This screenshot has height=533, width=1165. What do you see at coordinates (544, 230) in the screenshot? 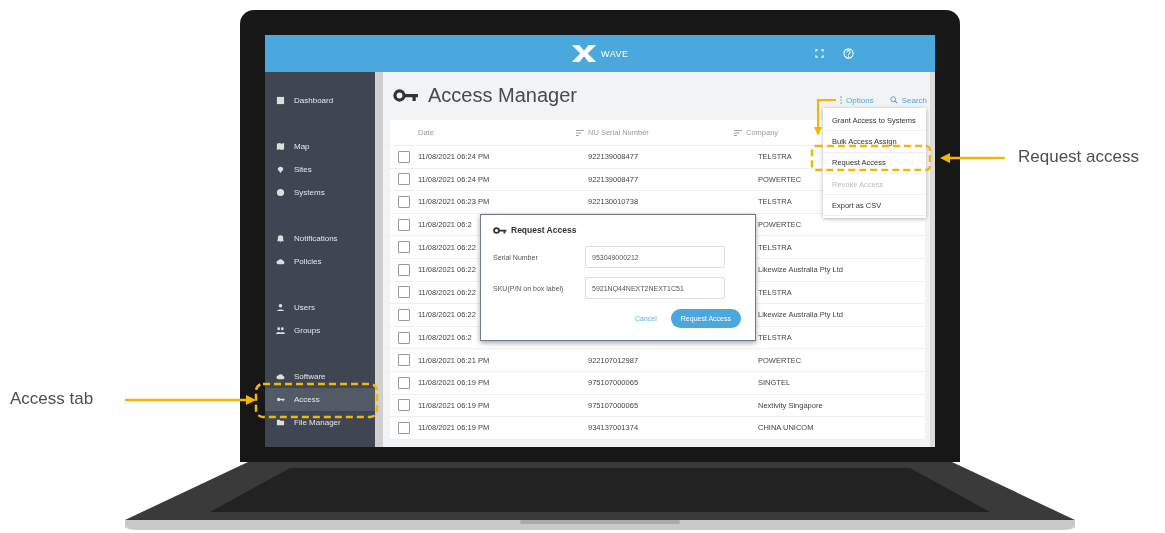
I see `dialog-title: Request Access` at bounding box center [544, 230].